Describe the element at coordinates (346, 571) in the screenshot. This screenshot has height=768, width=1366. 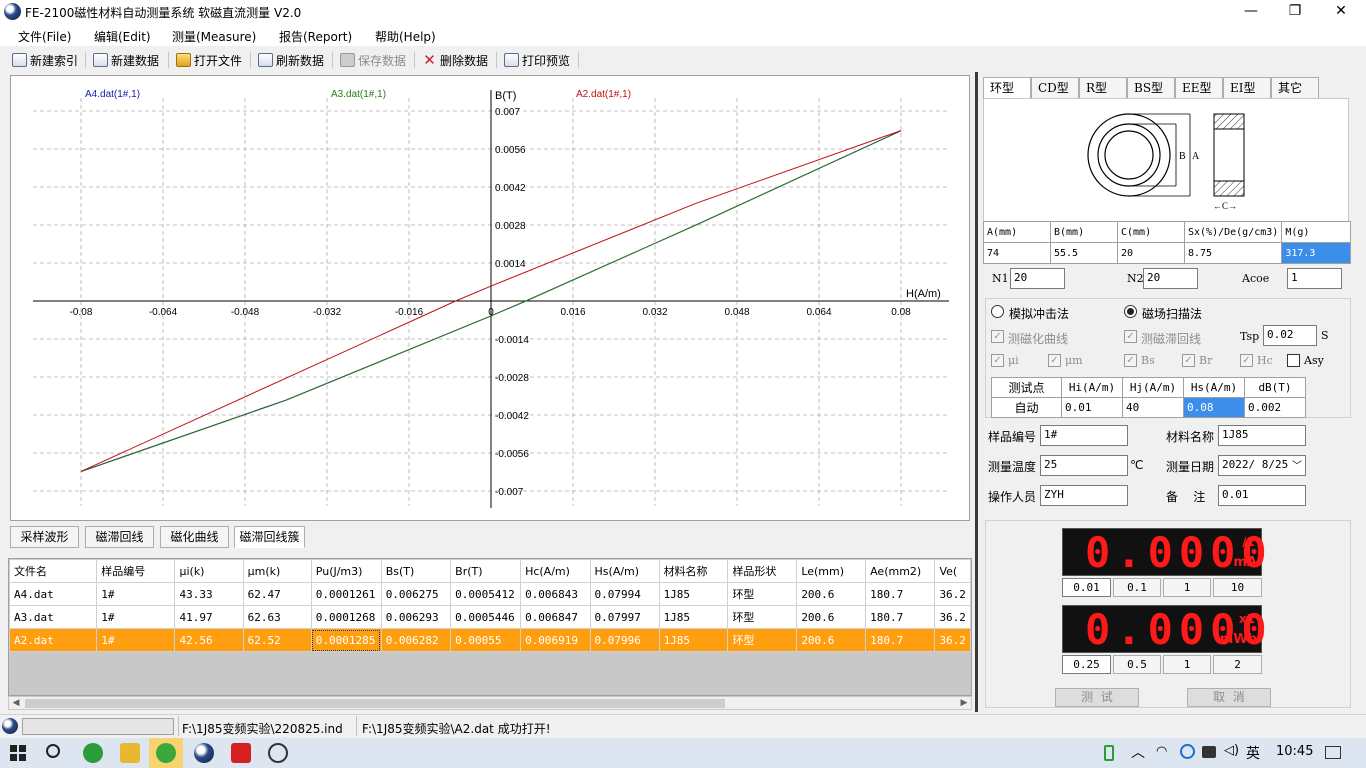
I see `col-pu: Pu(J/m3)` at that location.